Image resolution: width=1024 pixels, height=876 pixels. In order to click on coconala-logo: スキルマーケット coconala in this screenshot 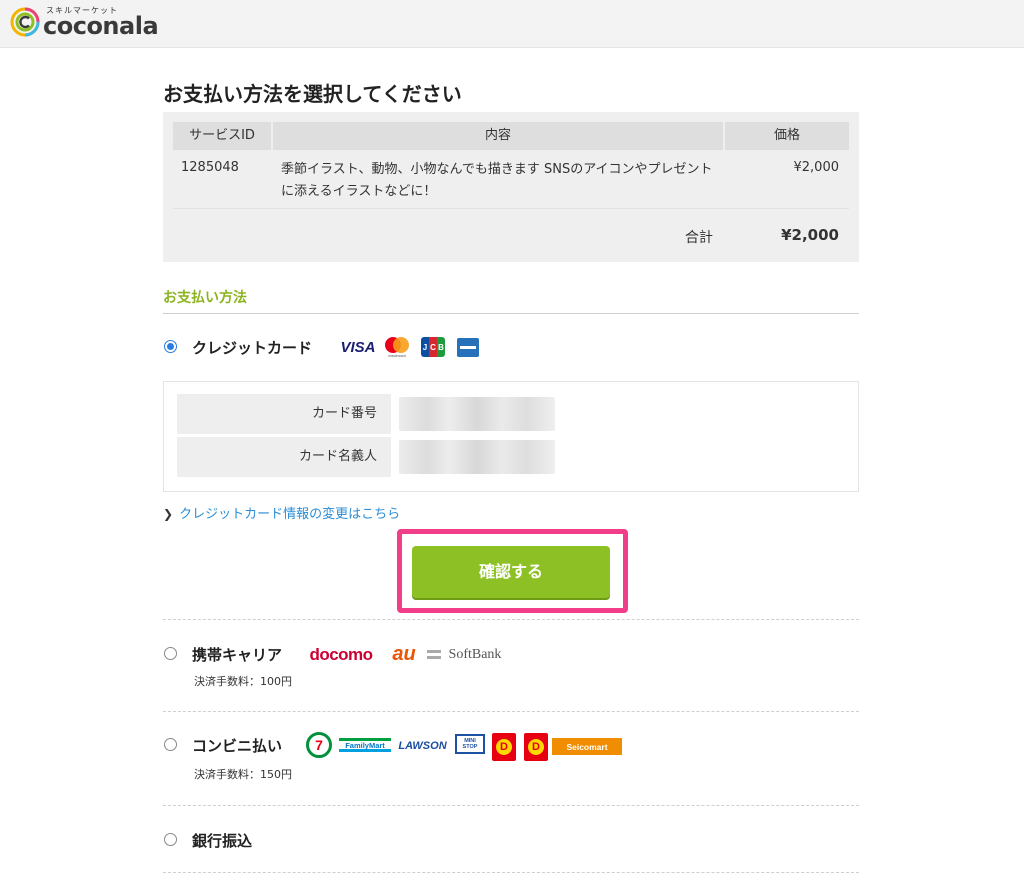, I will do `click(85, 24)`.